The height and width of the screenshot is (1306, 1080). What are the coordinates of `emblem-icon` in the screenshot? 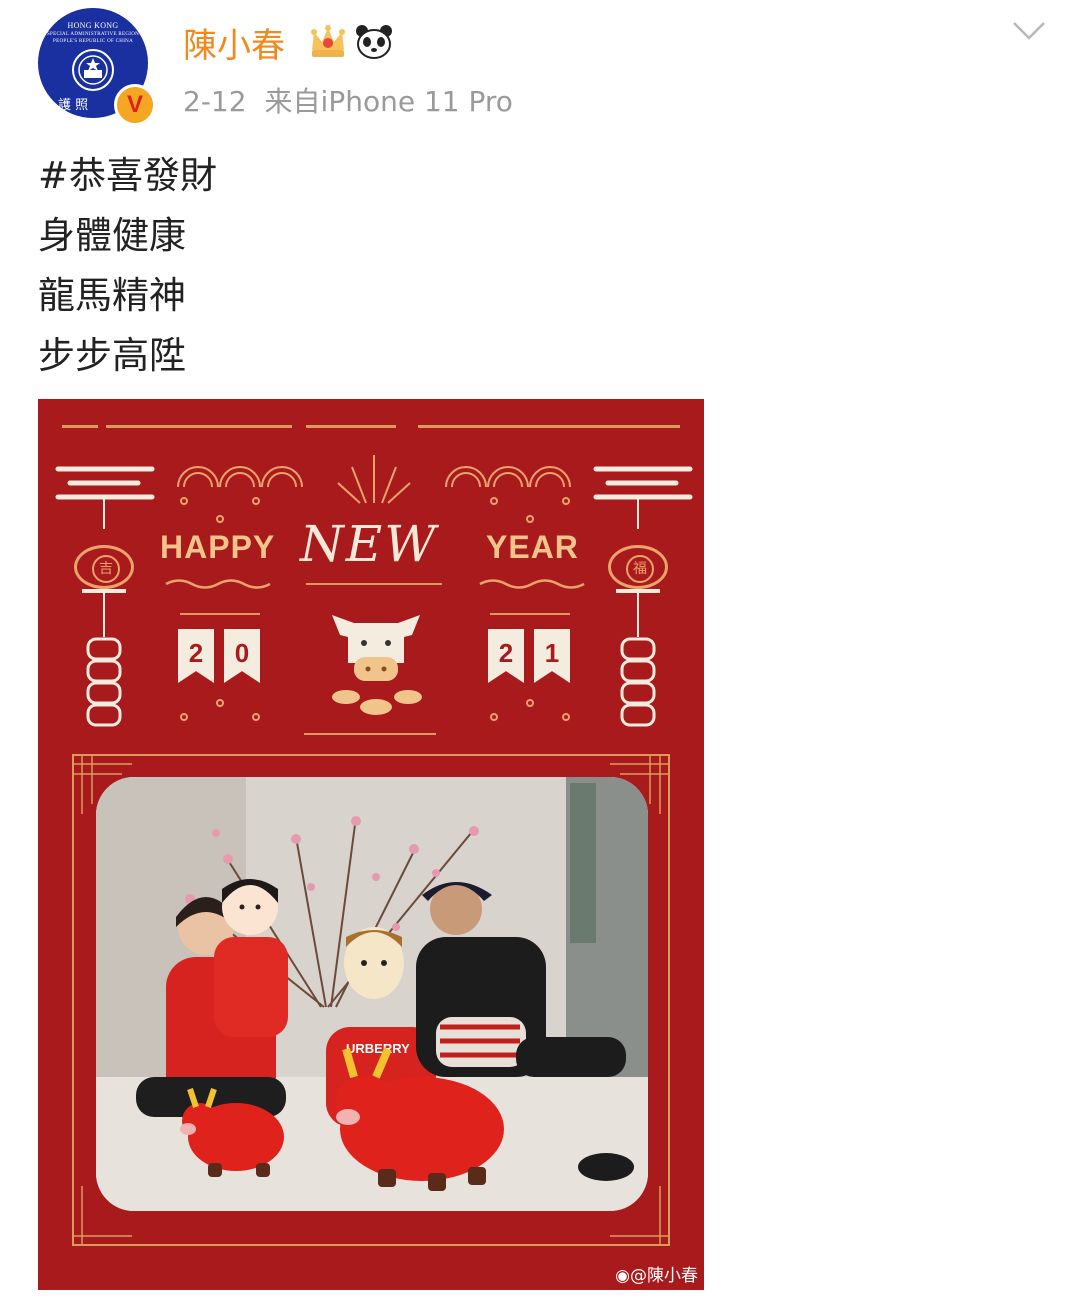 It's located at (93, 70).